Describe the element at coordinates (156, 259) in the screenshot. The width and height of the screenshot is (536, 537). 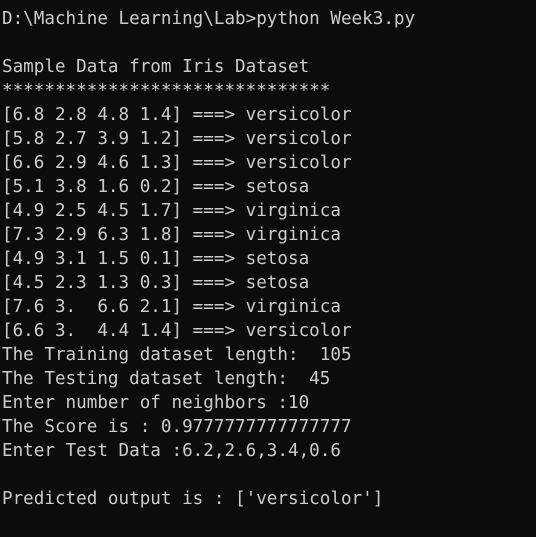
I see `sample-row: [4.9 3.1 1.5 0.1] ===> setosa` at that location.